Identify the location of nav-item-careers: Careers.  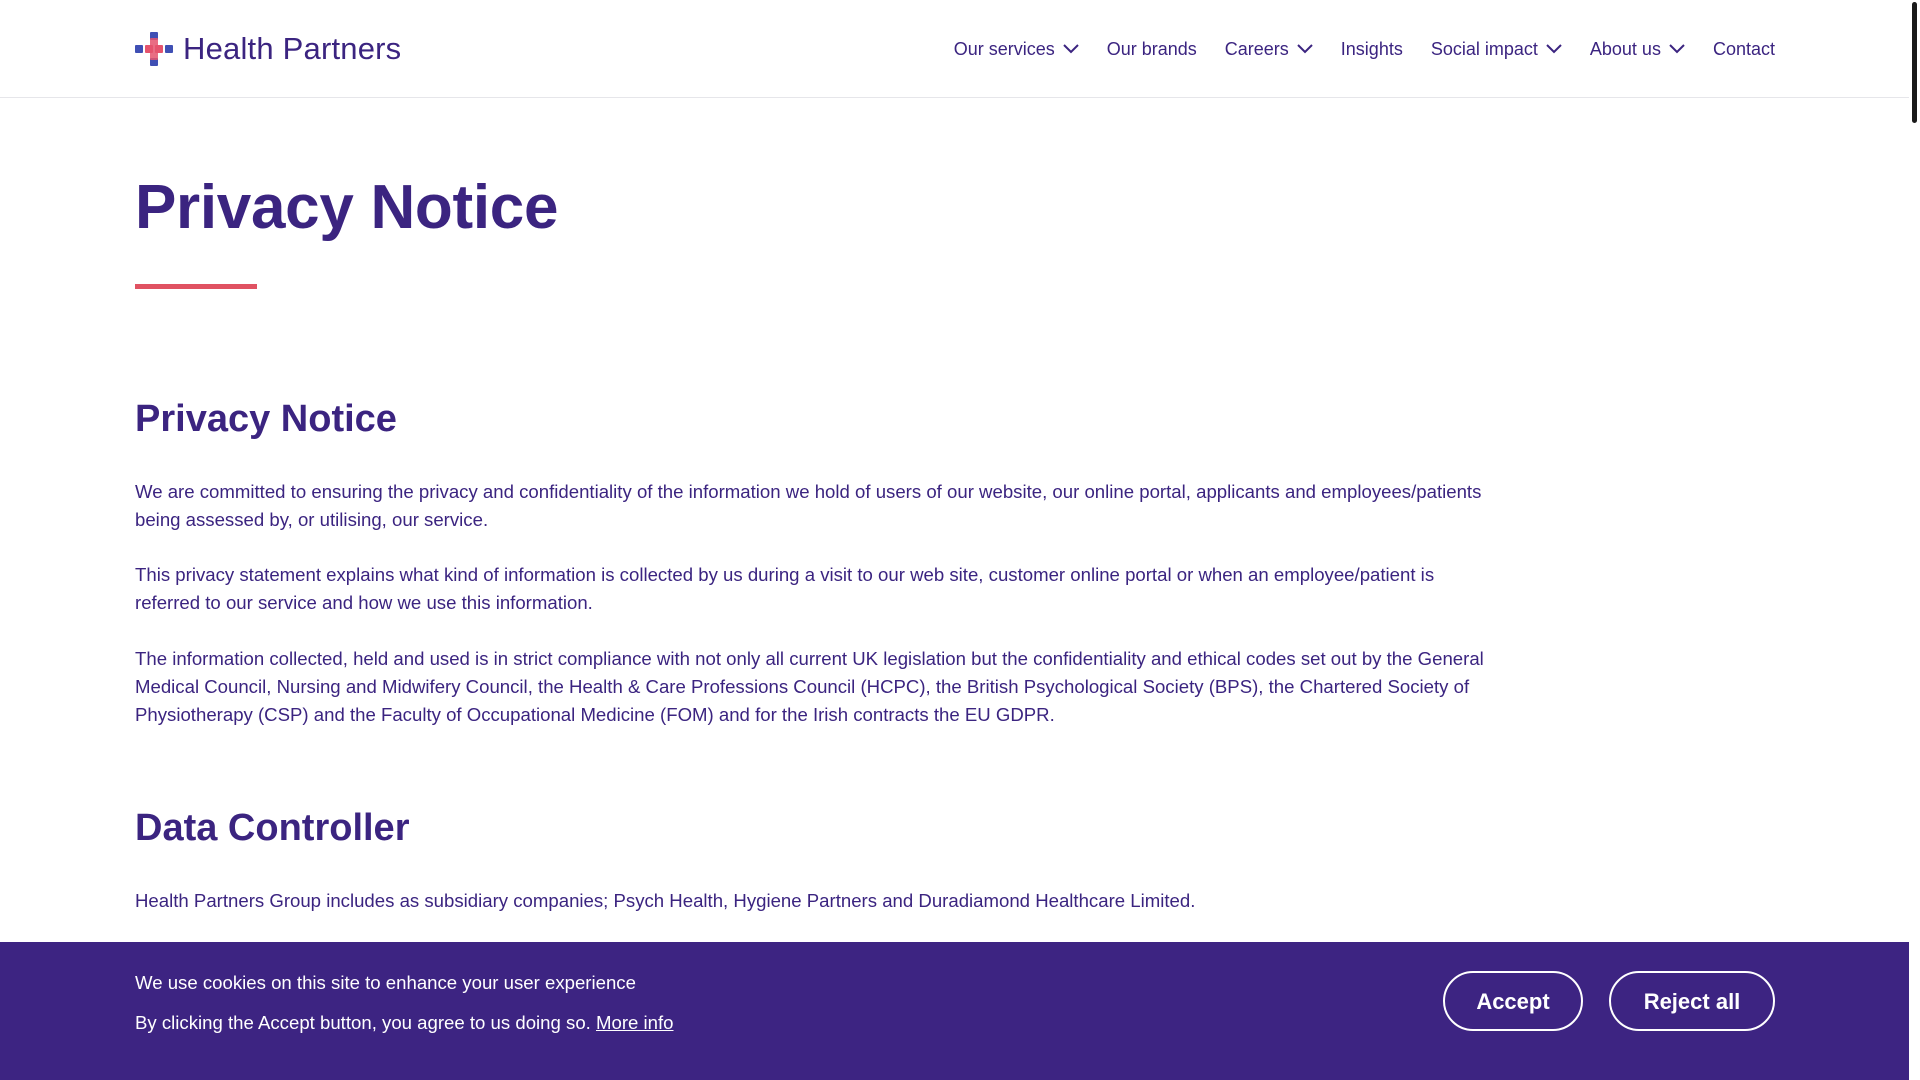
(1269, 49).